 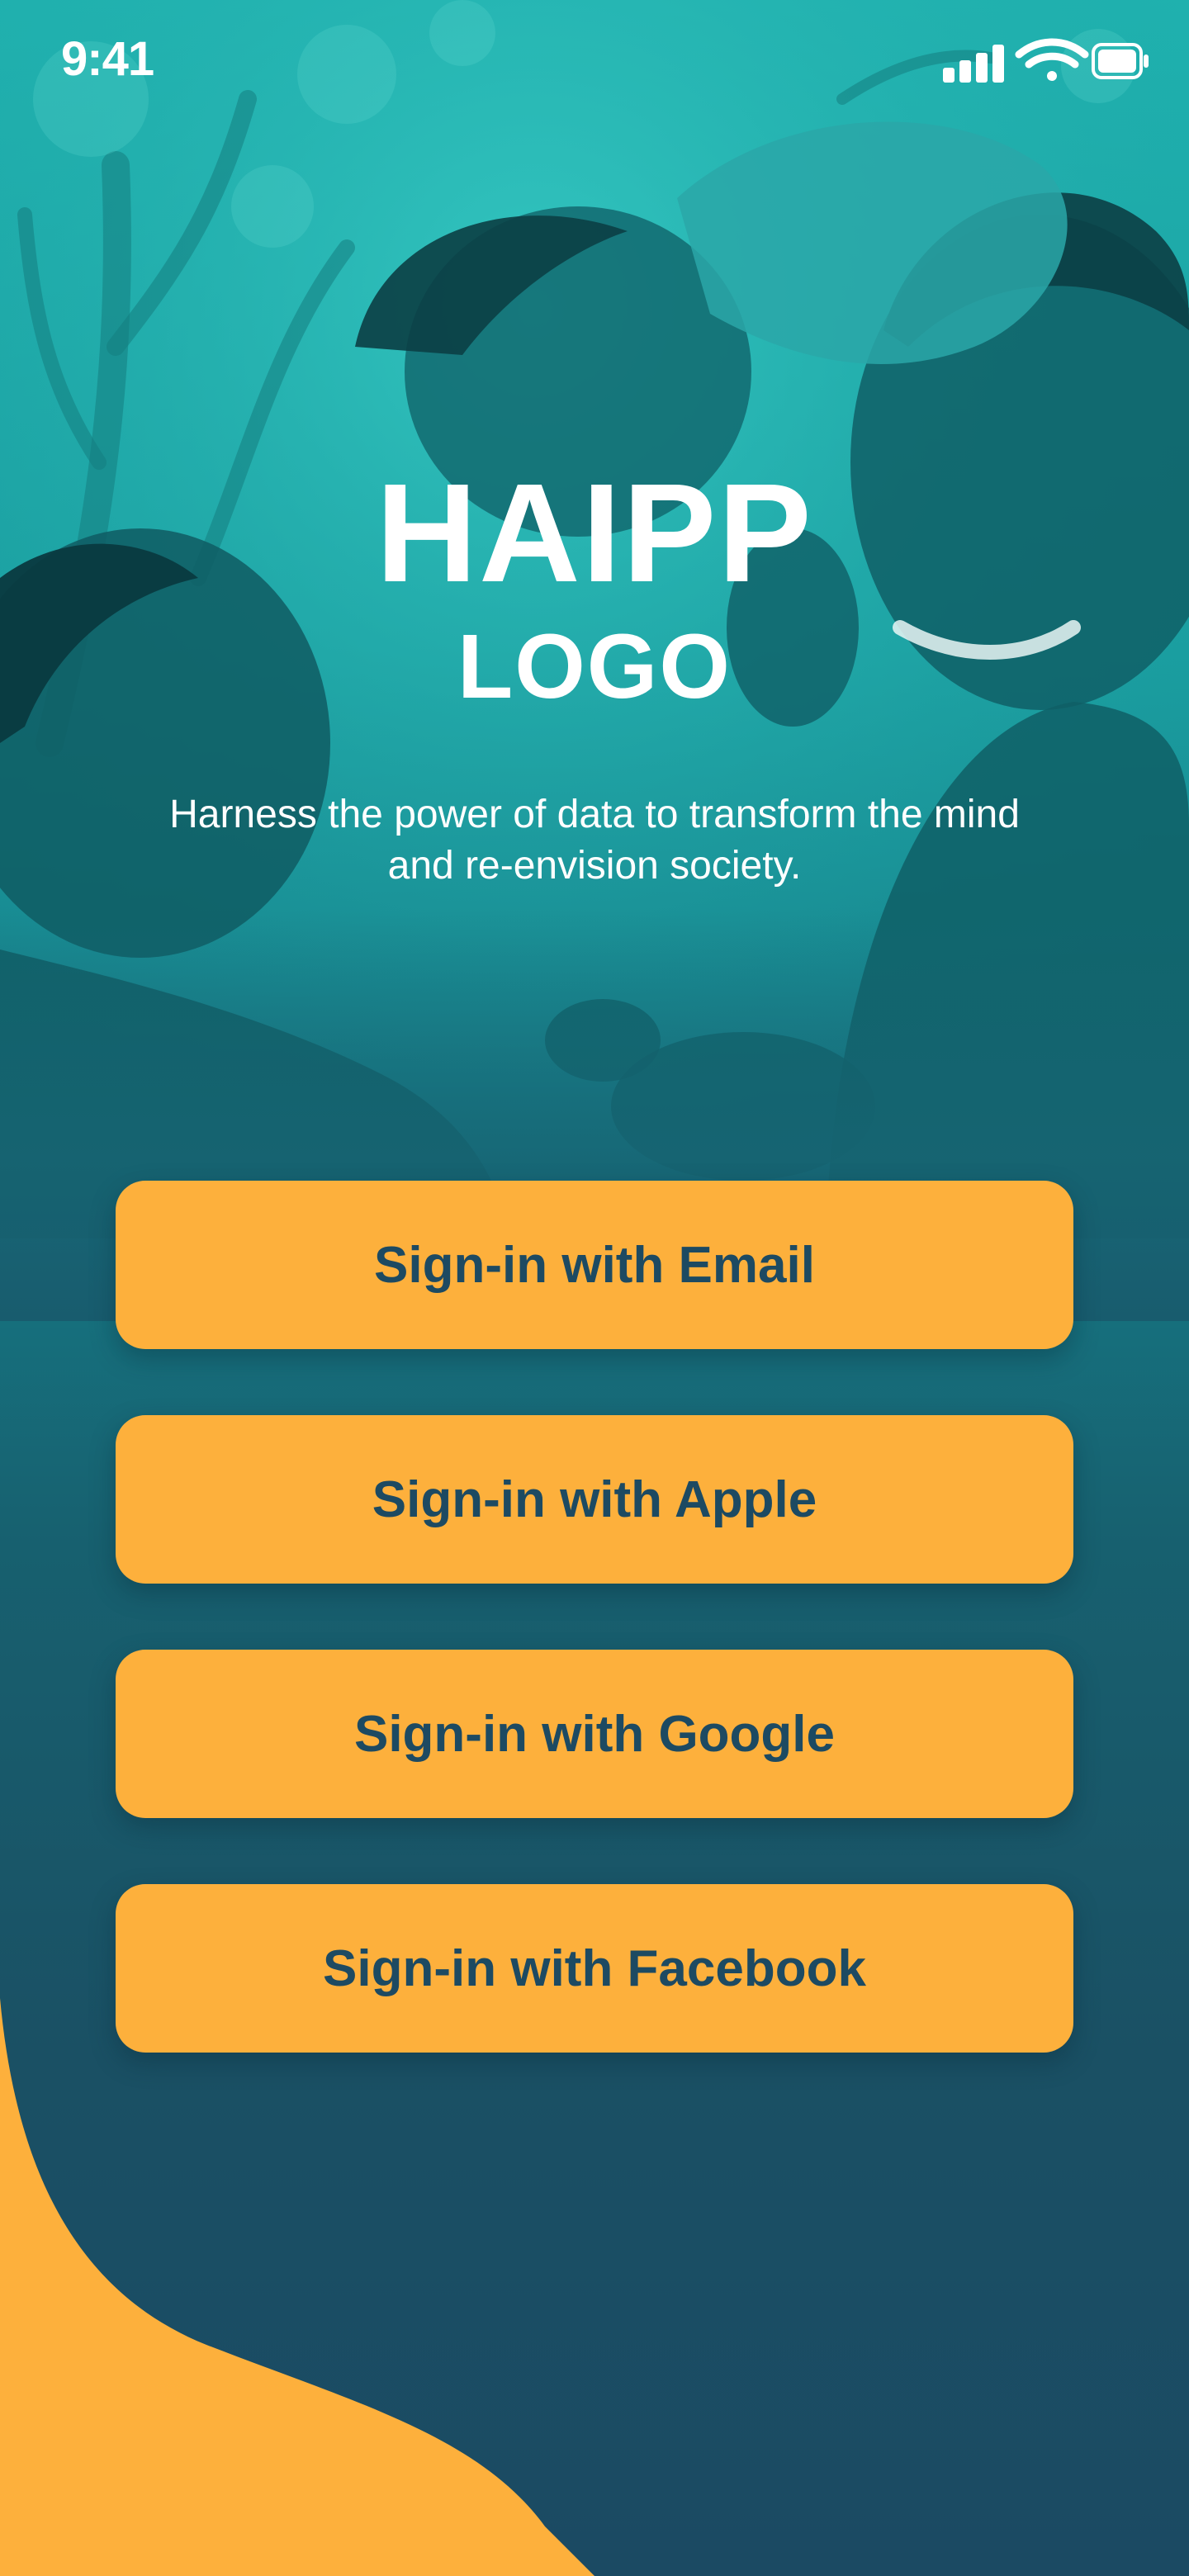 What do you see at coordinates (1120, 61) in the screenshot?
I see `battery-icon` at bounding box center [1120, 61].